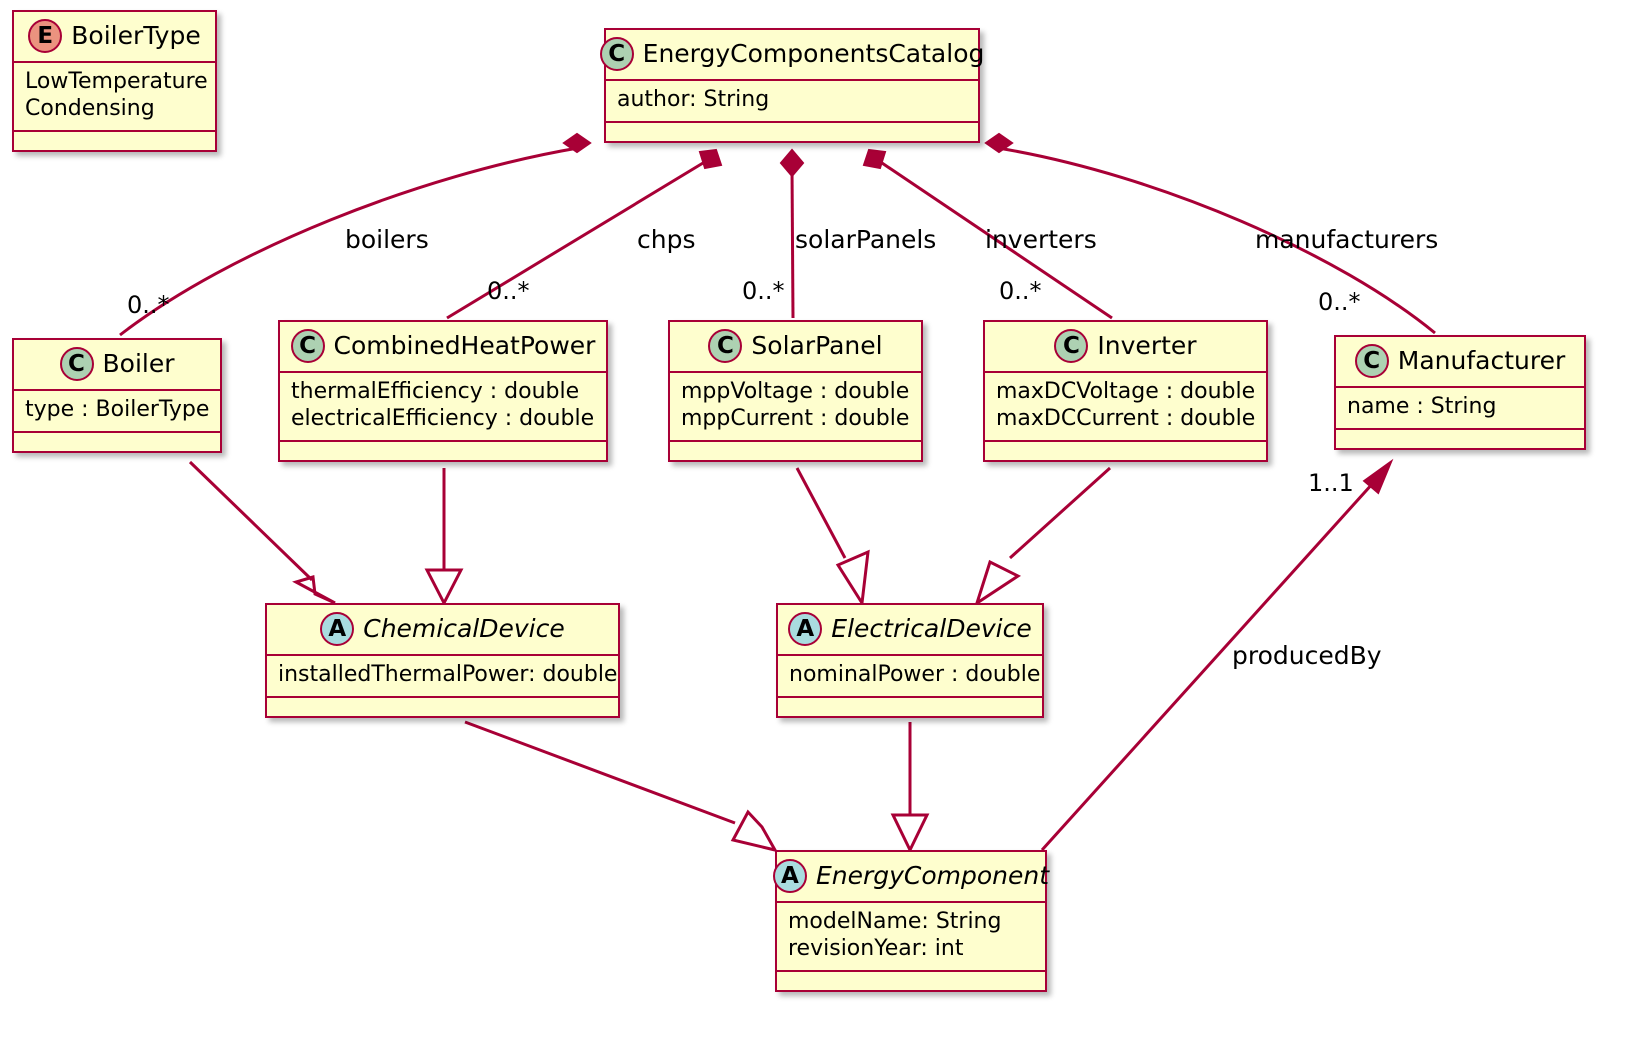 The width and height of the screenshot is (1639, 1058). What do you see at coordinates (262, 532) in the screenshot?
I see `edge-boiler-generalization` at bounding box center [262, 532].